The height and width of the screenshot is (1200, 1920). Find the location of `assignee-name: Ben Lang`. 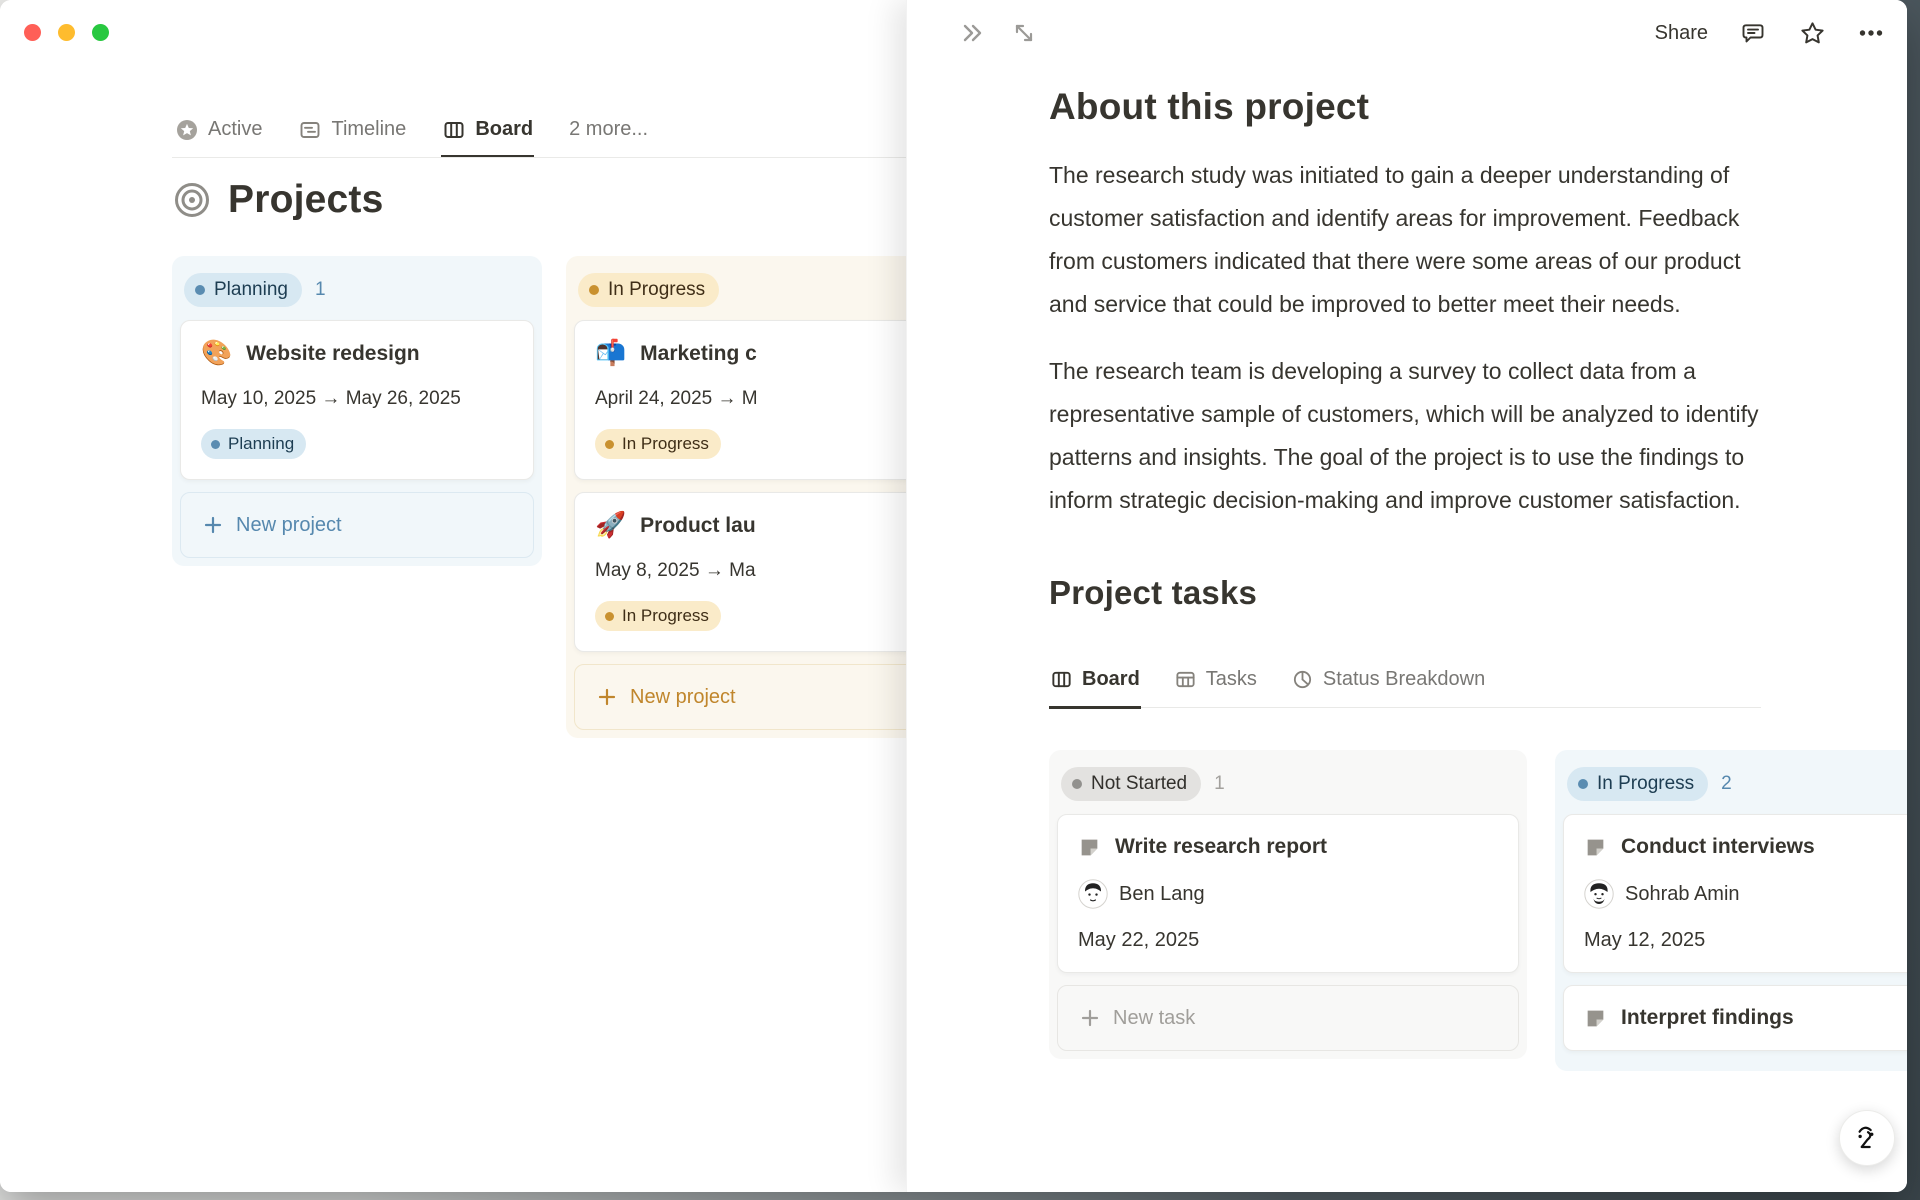

assignee-name: Ben Lang is located at coordinates (1162, 893).